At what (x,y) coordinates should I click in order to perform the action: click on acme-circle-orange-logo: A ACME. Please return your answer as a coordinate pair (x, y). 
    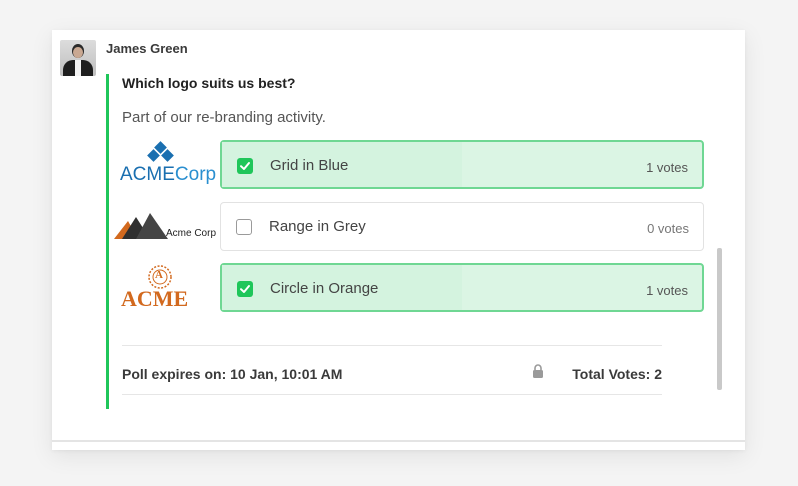
    Looking at the image, I should click on (161, 288).